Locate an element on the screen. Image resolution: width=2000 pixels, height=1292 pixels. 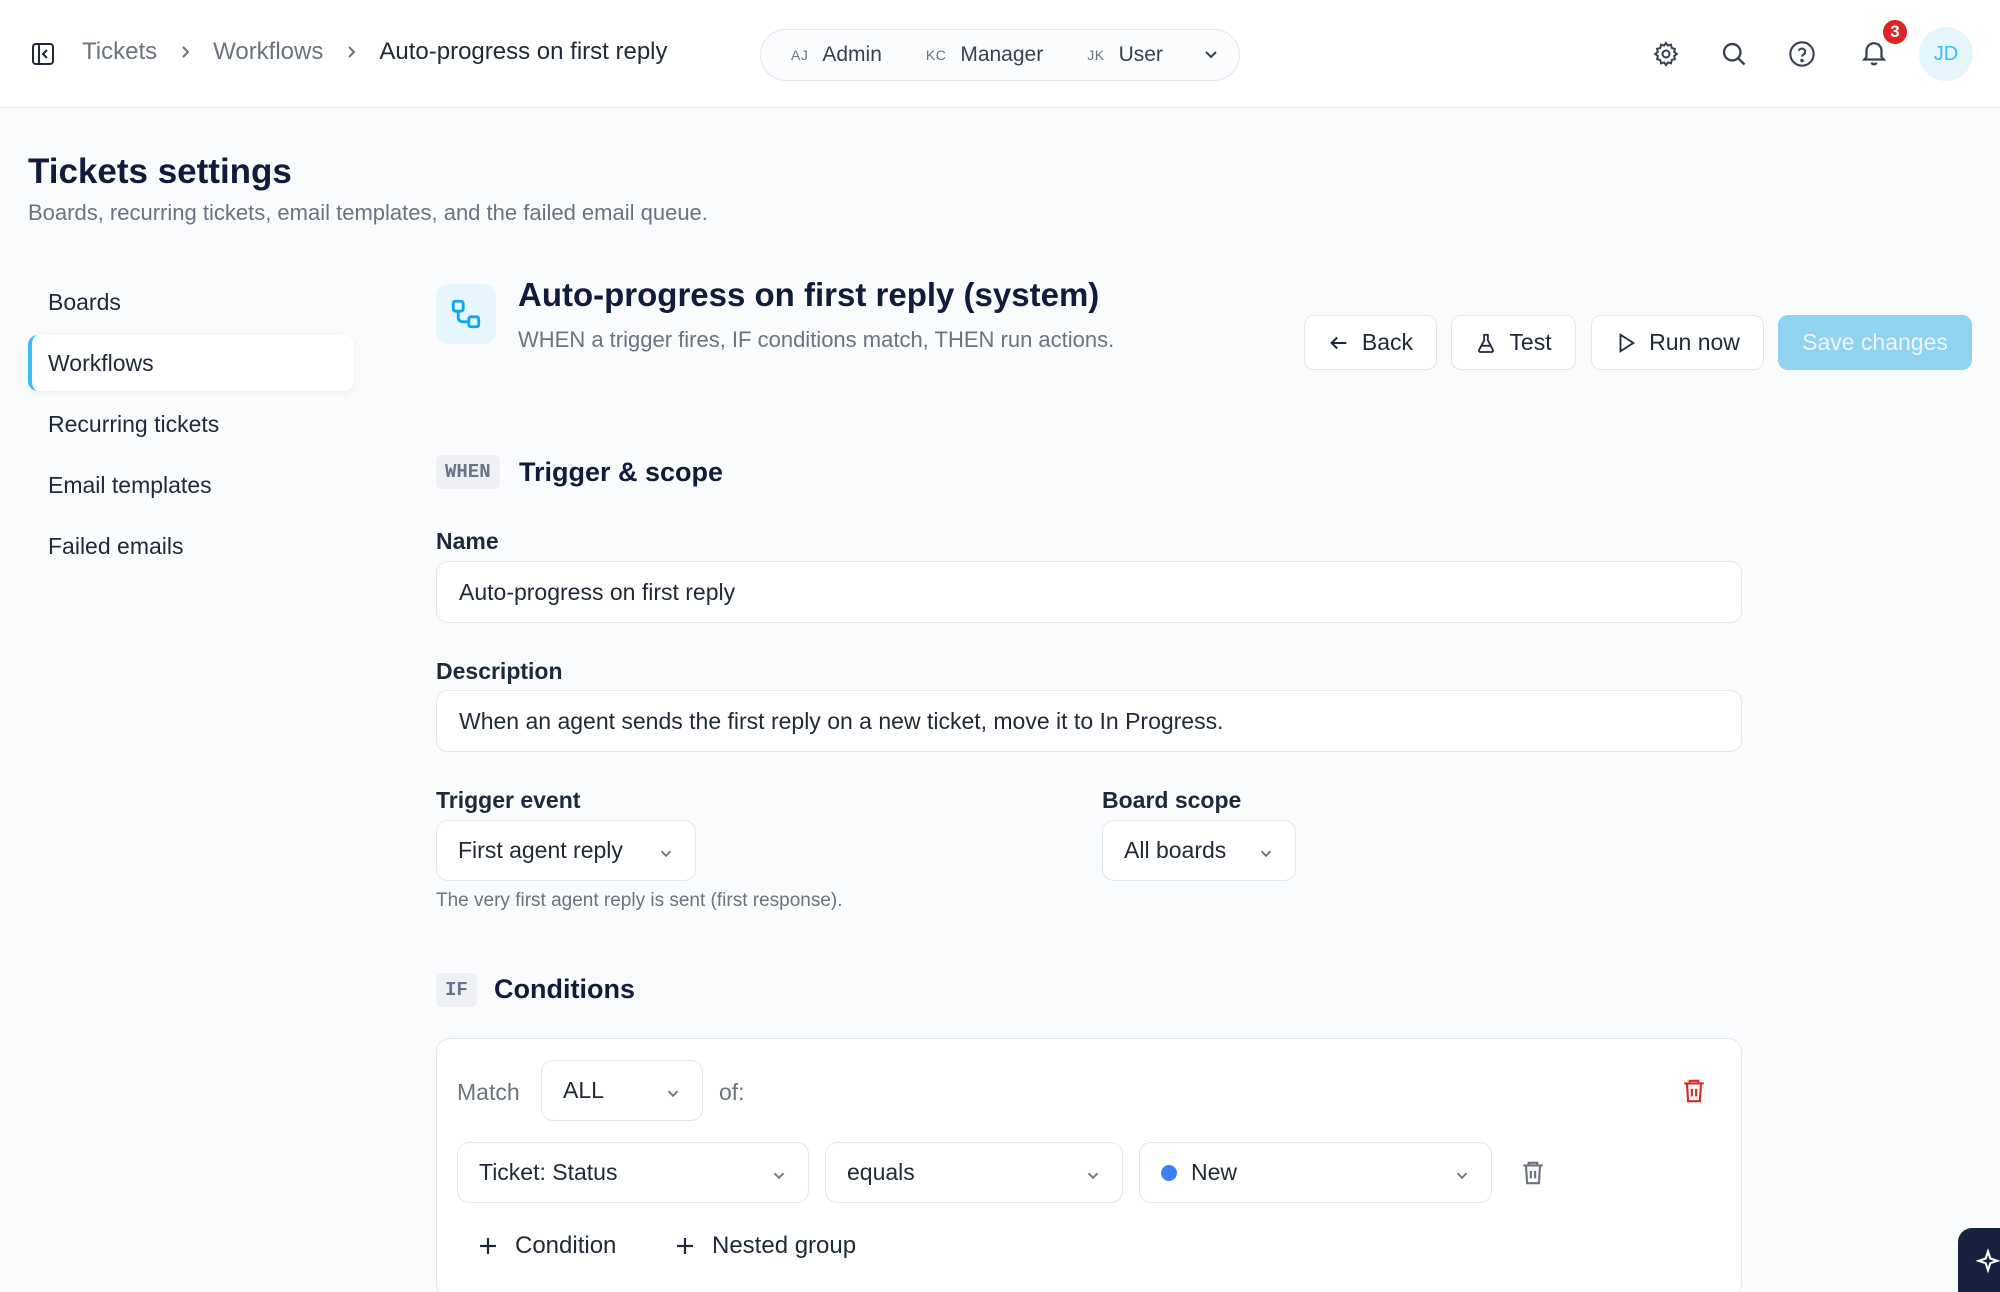
assistant-launcher is located at coordinates (1979, 1260).